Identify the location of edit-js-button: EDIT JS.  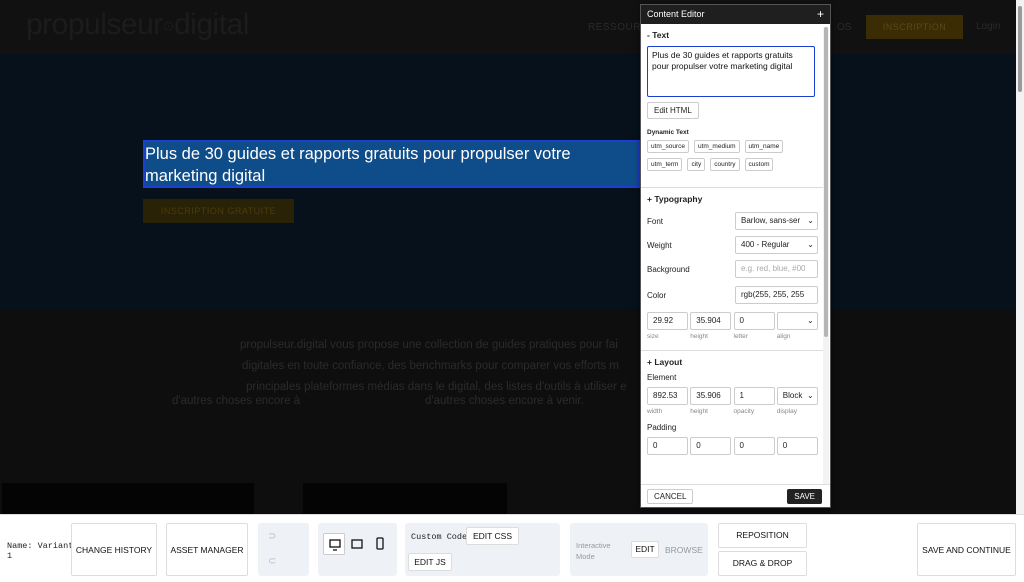
(430, 562).